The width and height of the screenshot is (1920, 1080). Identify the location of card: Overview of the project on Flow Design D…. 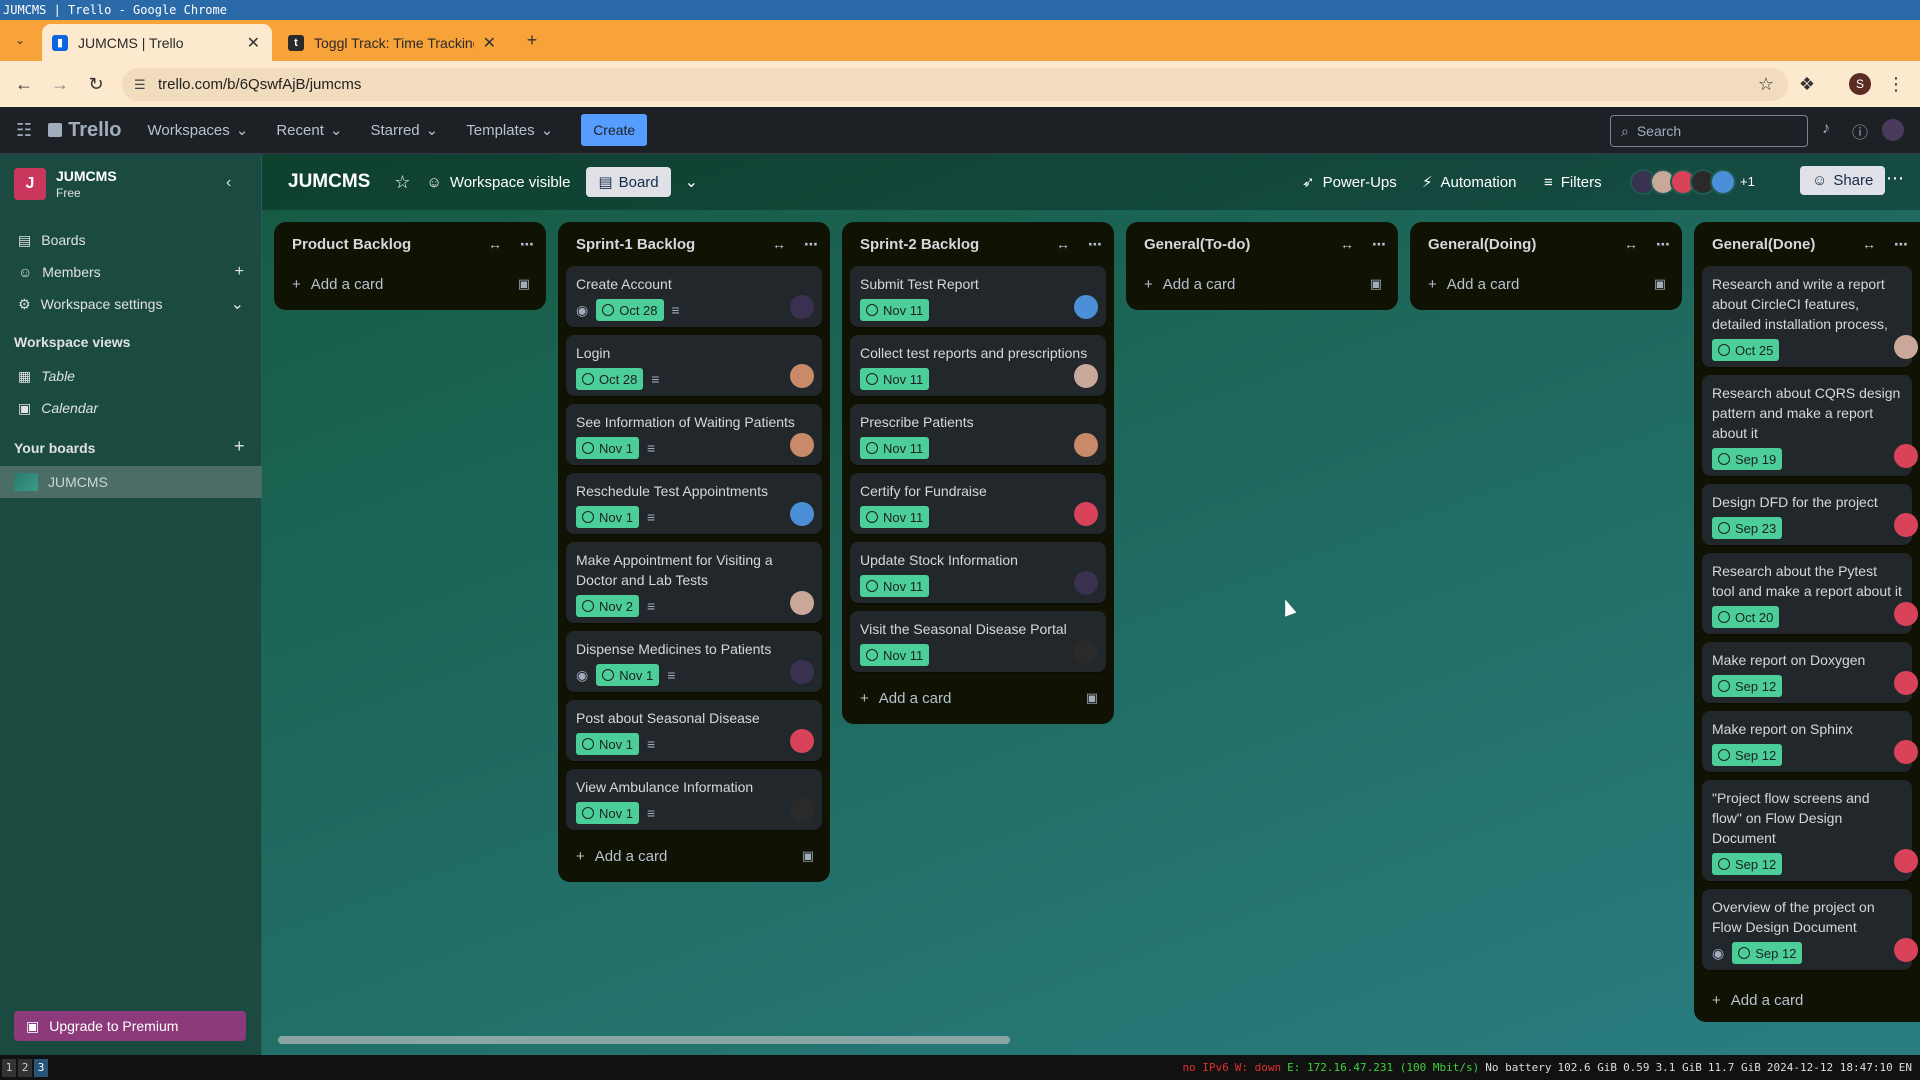
(1810, 929).